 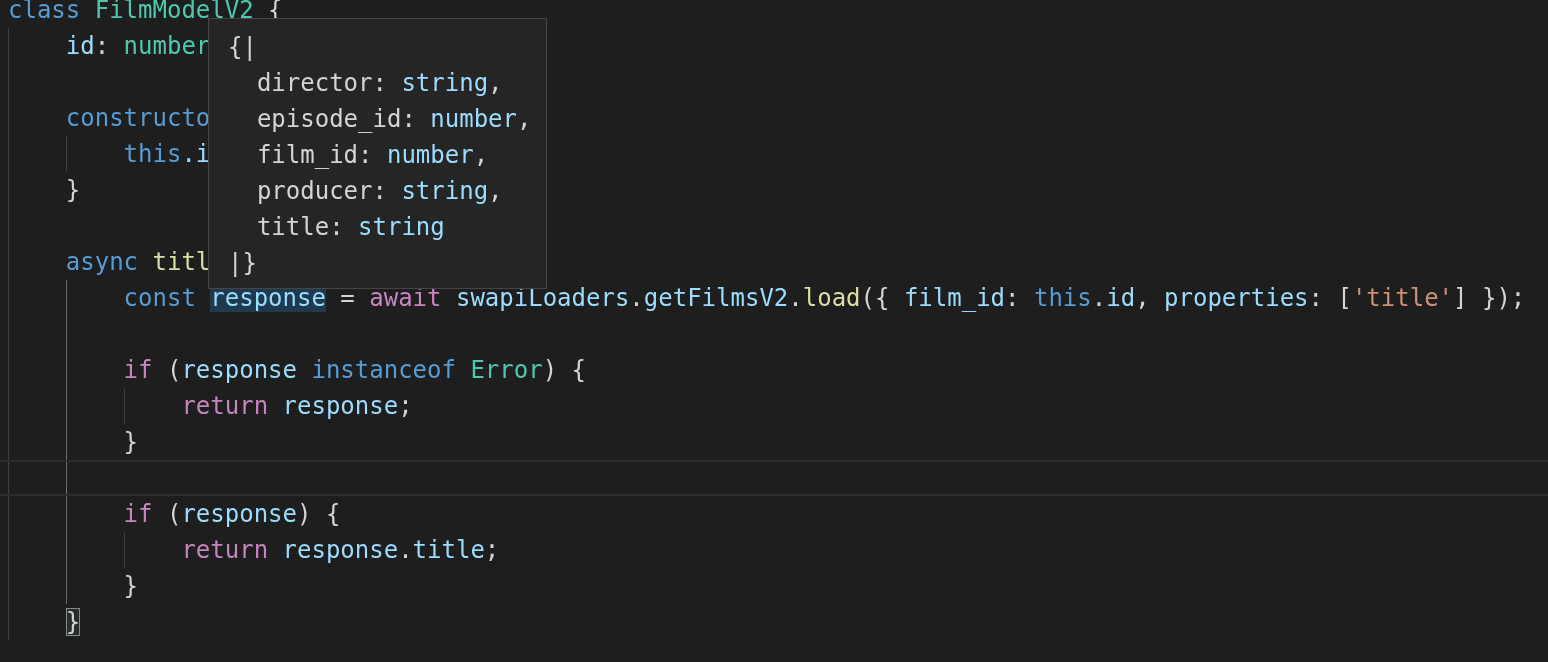 What do you see at coordinates (394, 119) in the screenshot?
I see `tooltip-line: episode_id: number,` at bounding box center [394, 119].